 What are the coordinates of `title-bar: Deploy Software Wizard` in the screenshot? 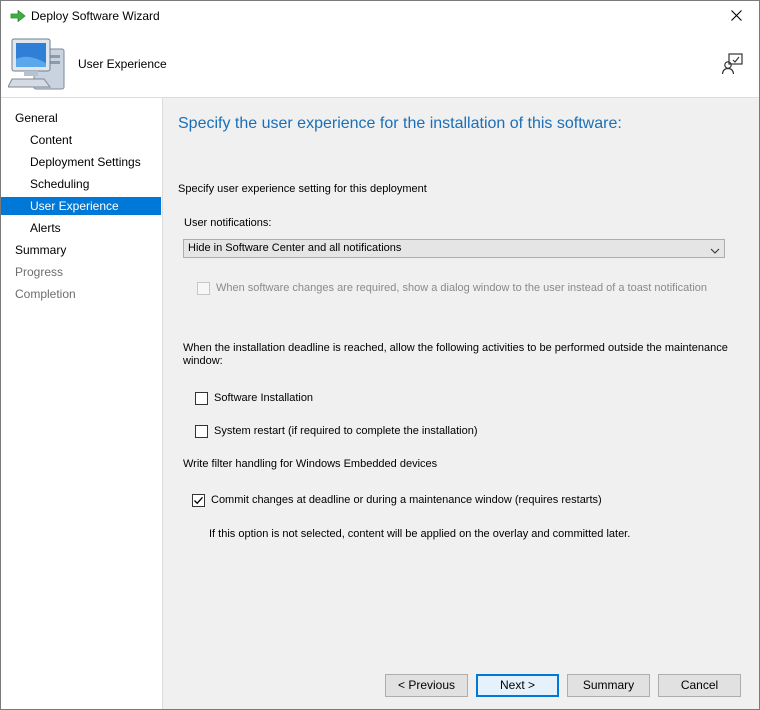 It's located at (380, 16).